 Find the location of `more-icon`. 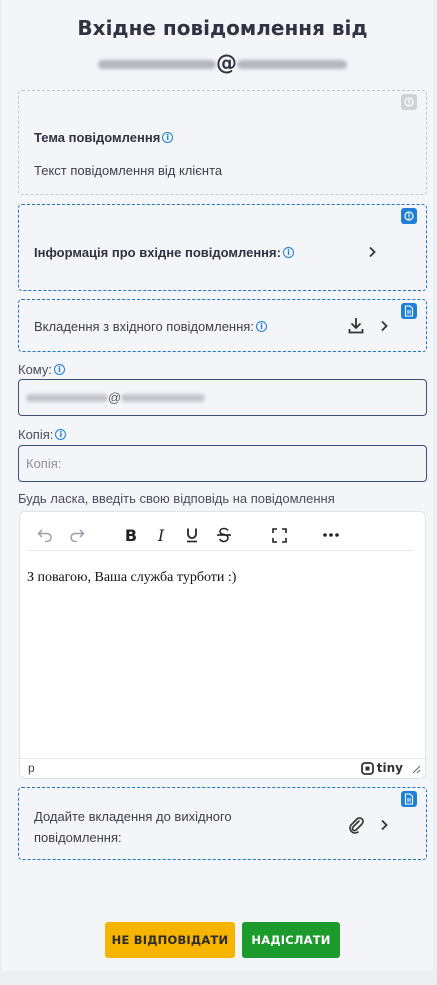

more-icon is located at coordinates (331, 535).